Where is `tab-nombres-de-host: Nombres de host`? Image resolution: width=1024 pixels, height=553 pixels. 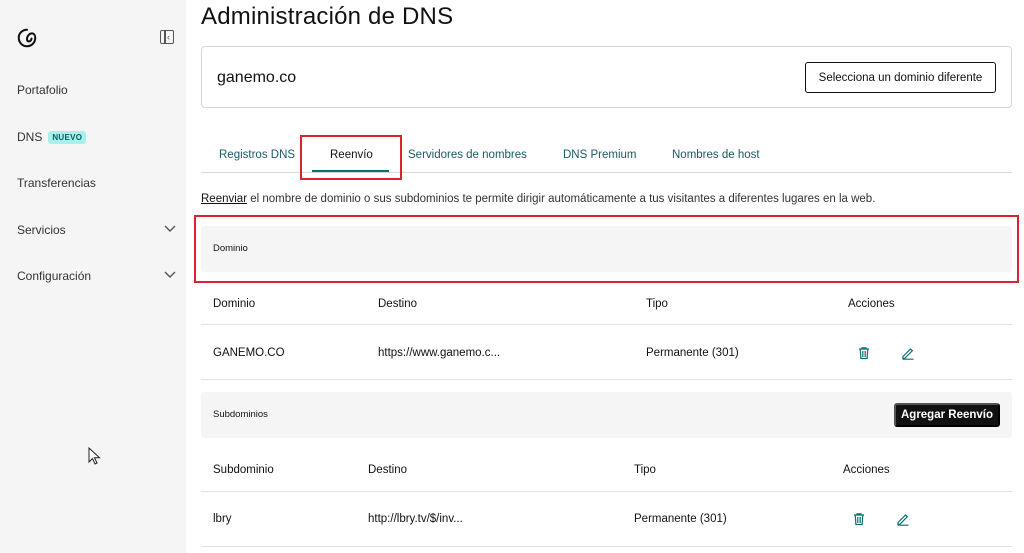
tab-nombres-de-host: Nombres de host is located at coordinates (716, 155).